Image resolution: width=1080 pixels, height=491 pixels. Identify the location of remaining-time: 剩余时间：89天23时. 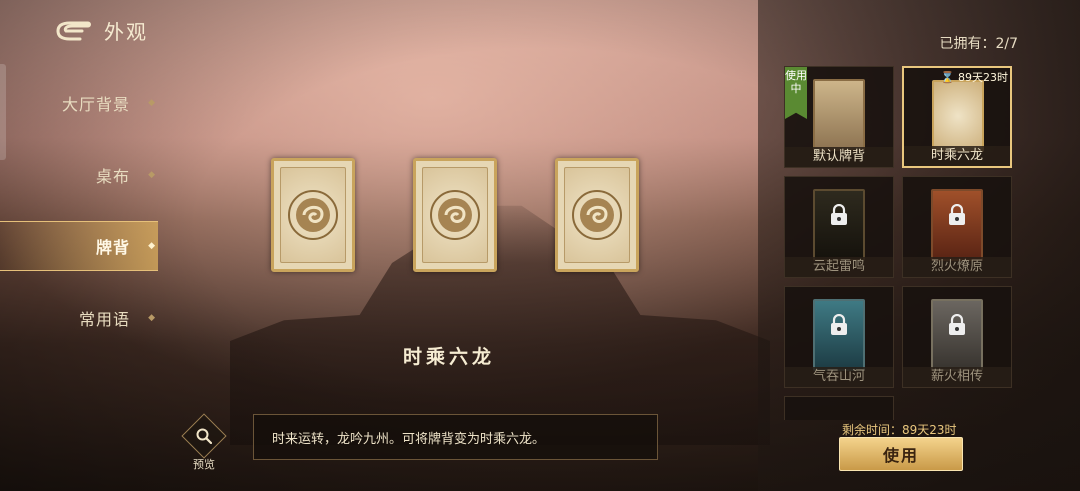
(899, 430).